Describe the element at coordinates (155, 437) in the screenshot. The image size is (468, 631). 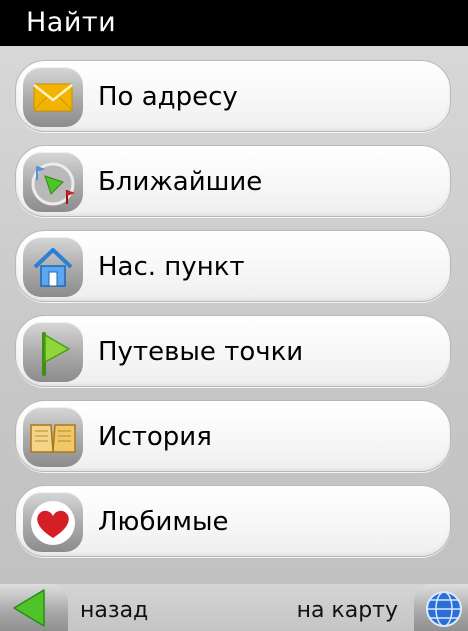
I see `menu-button-label: История` at that location.